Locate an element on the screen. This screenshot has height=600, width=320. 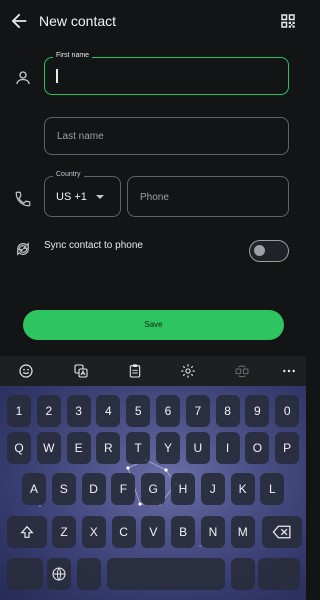
back-arrow-icon is located at coordinates (19, 21).